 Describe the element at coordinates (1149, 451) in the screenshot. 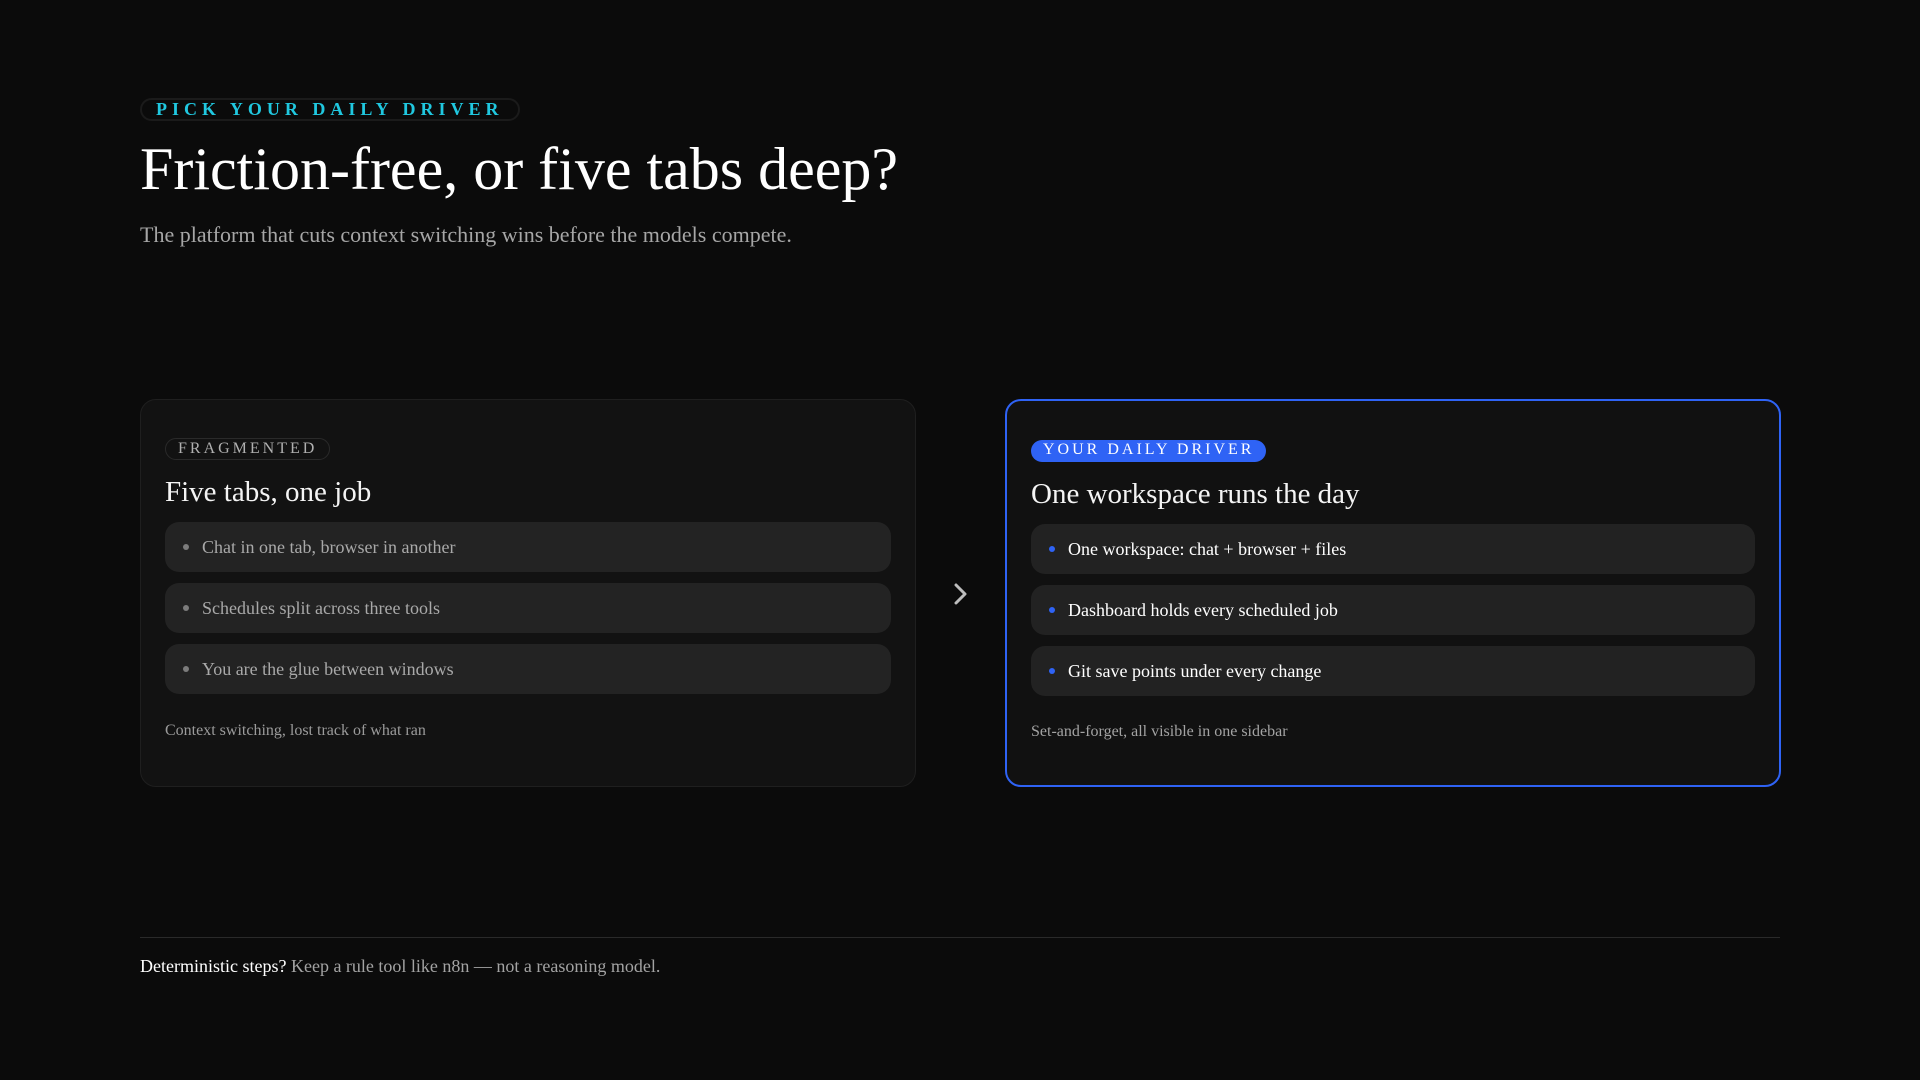

I see `daily-driver-badge: YOUR DAILY DRIVER` at that location.